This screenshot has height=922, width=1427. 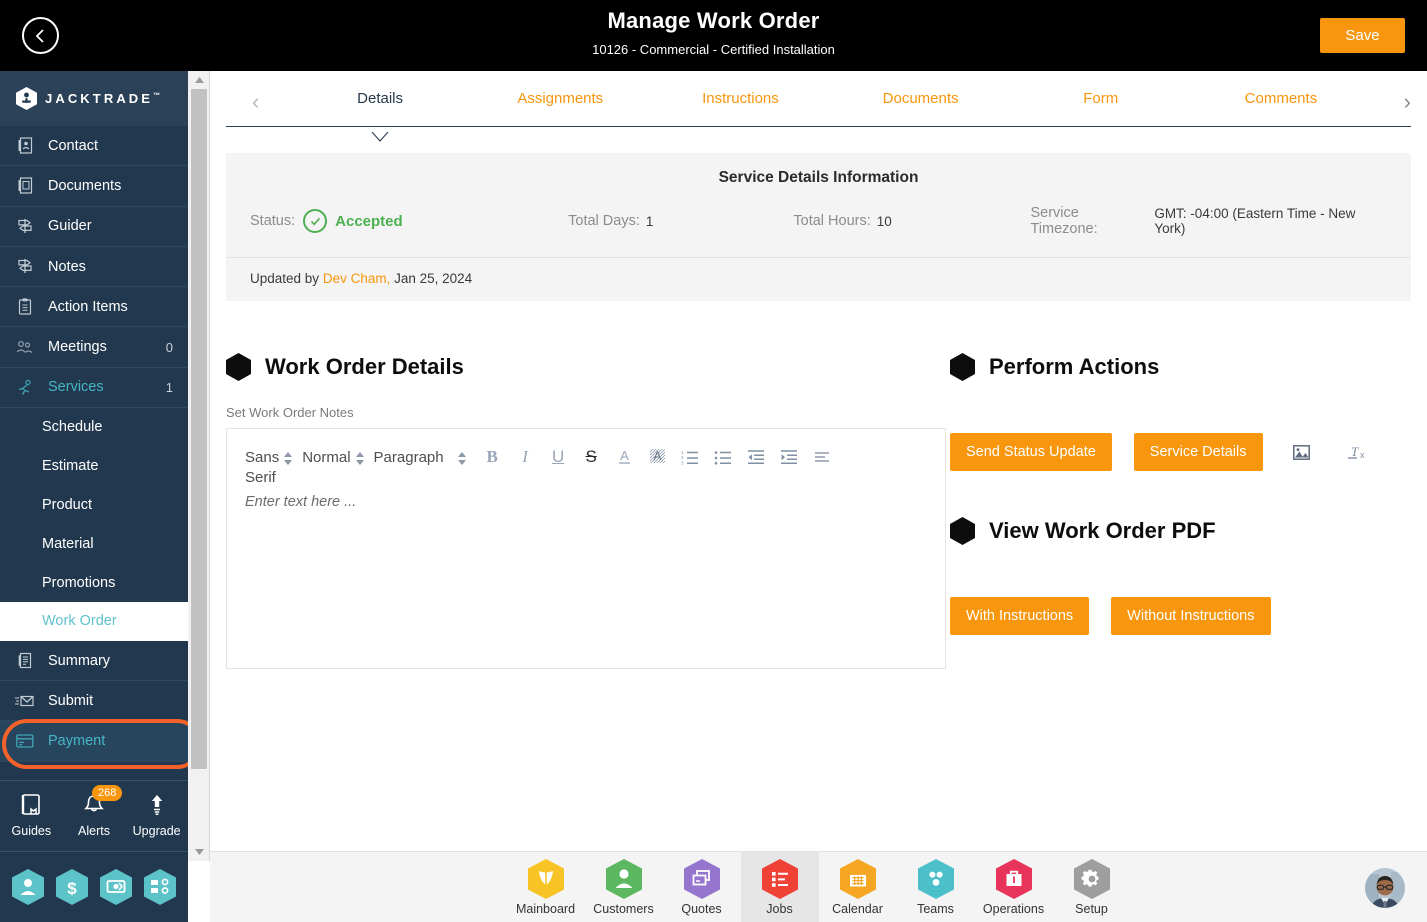 I want to click on bottom-nav-calendar: Calendar, so click(x=858, y=887).